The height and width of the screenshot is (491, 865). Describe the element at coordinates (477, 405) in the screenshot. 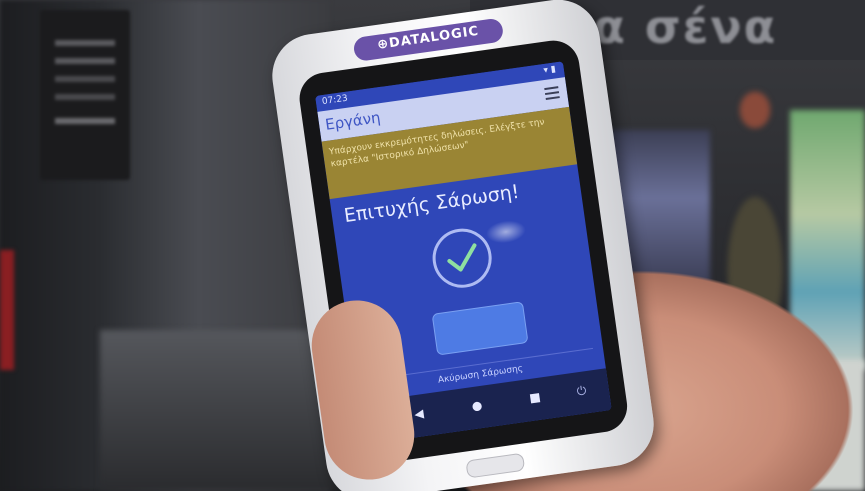

I see `home-icon: ●` at that location.